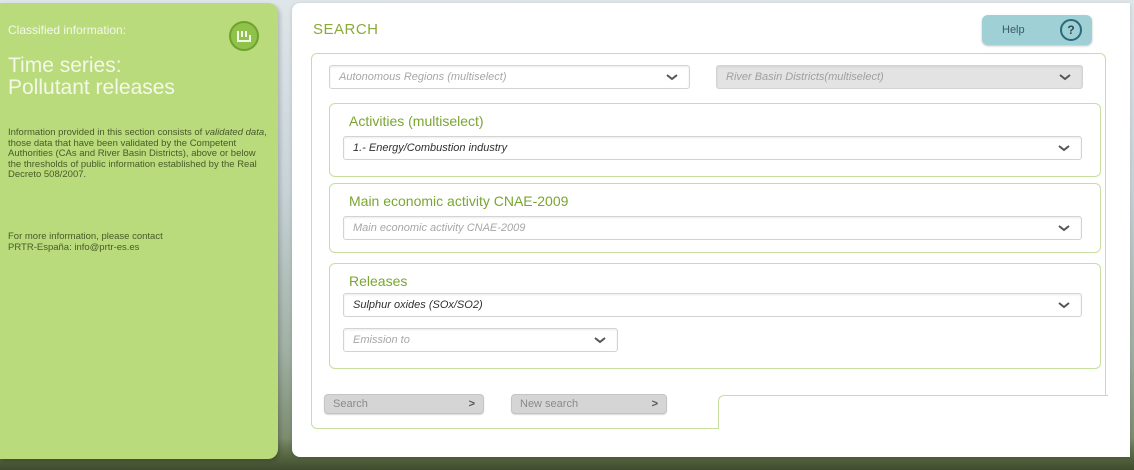  Describe the element at coordinates (805, 77) in the screenshot. I see `river-basin-districts-placeholder: River Basin Districts(multiselect)` at that location.